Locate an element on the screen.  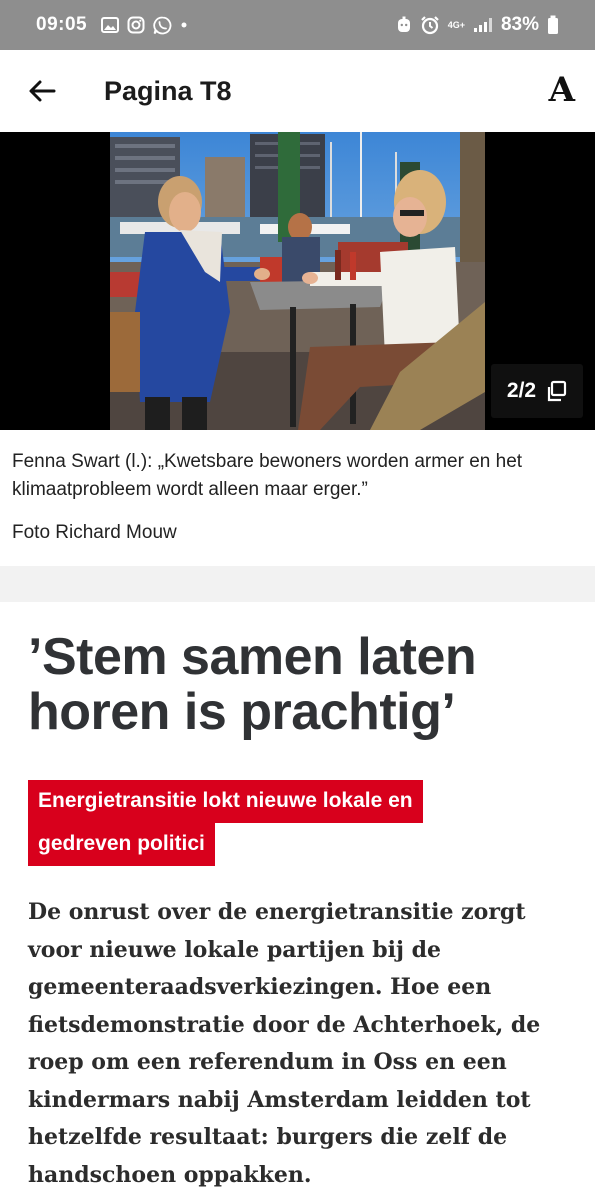
network-type: 4G+ is located at coordinates (456, 24).